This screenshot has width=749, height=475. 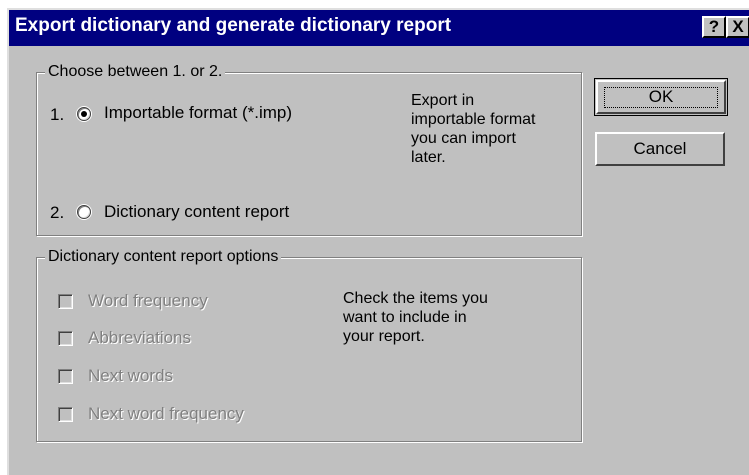 What do you see at coordinates (57, 212) in the screenshot?
I see `option2-number: 2.` at bounding box center [57, 212].